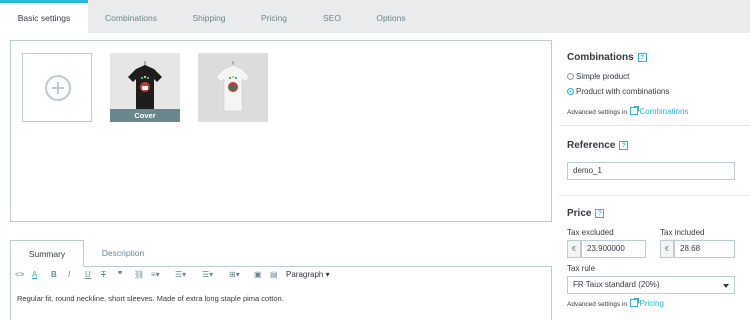 The width and height of the screenshot is (750, 320). What do you see at coordinates (598, 145) in the screenshot?
I see `reference-title: Reference?` at bounding box center [598, 145].